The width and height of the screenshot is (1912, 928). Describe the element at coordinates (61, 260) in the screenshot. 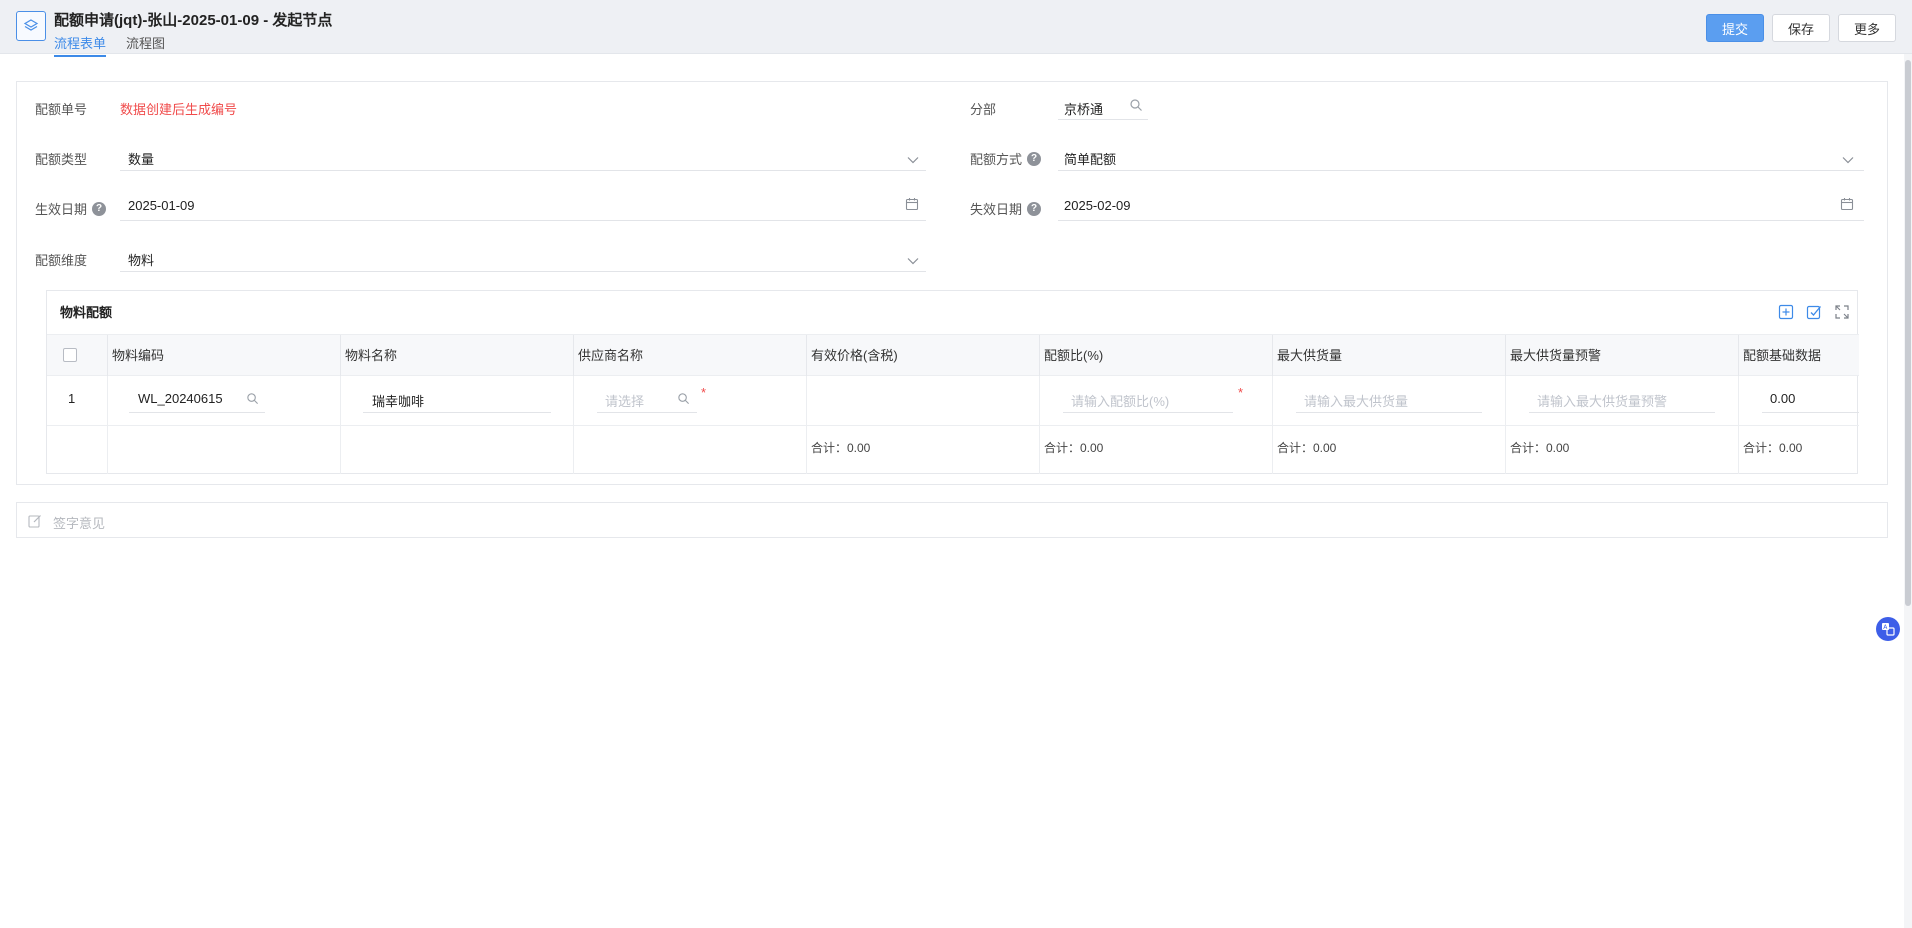

I see `quota-dimension-label: 配额维度` at that location.